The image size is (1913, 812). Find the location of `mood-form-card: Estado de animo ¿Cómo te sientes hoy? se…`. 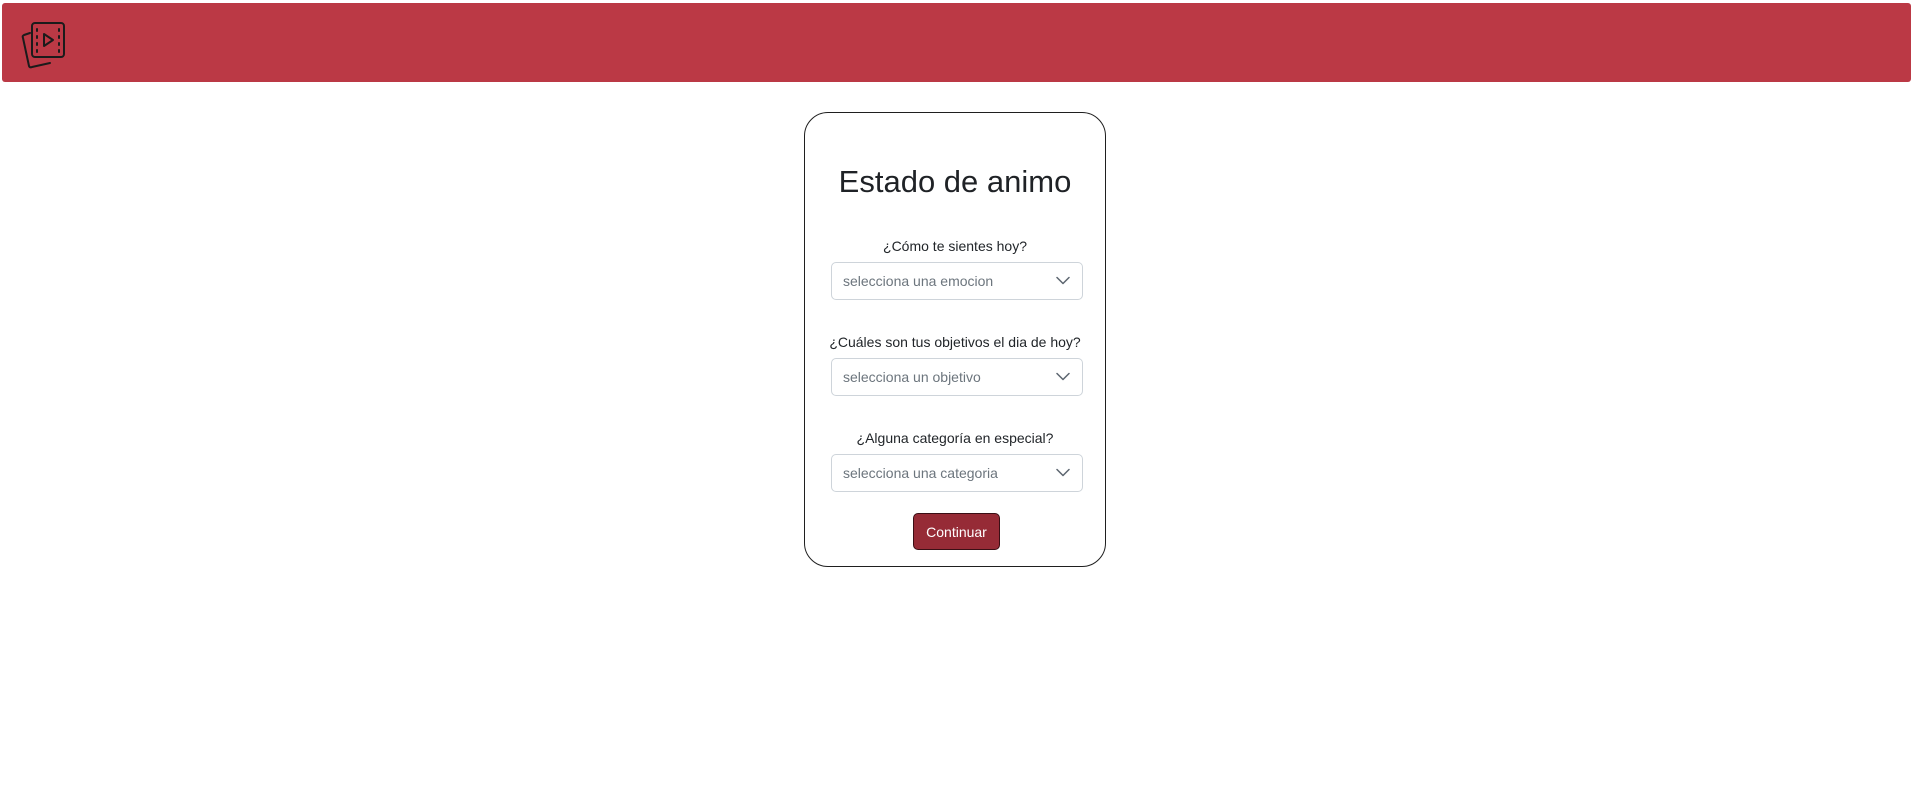

mood-form-card: Estado de animo ¿Cómo te sientes hoy? se… is located at coordinates (955, 339).